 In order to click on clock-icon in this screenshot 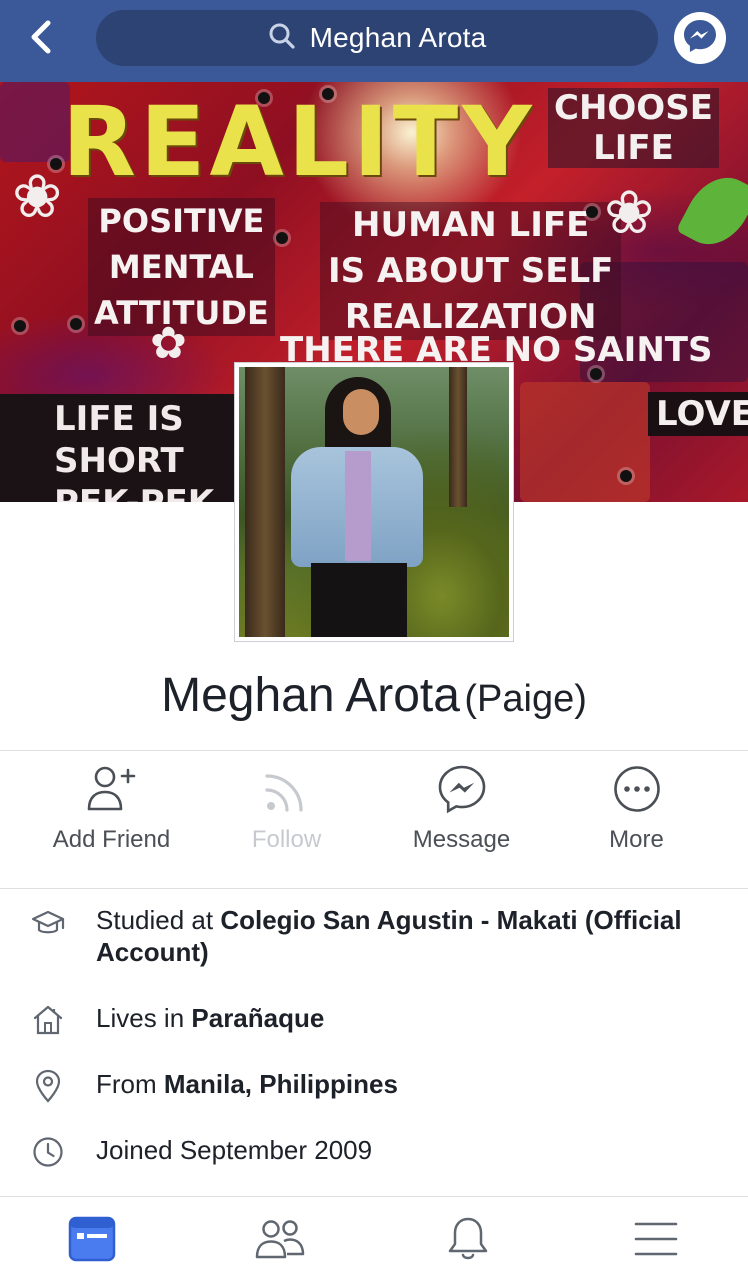, I will do `click(48, 1152)`.